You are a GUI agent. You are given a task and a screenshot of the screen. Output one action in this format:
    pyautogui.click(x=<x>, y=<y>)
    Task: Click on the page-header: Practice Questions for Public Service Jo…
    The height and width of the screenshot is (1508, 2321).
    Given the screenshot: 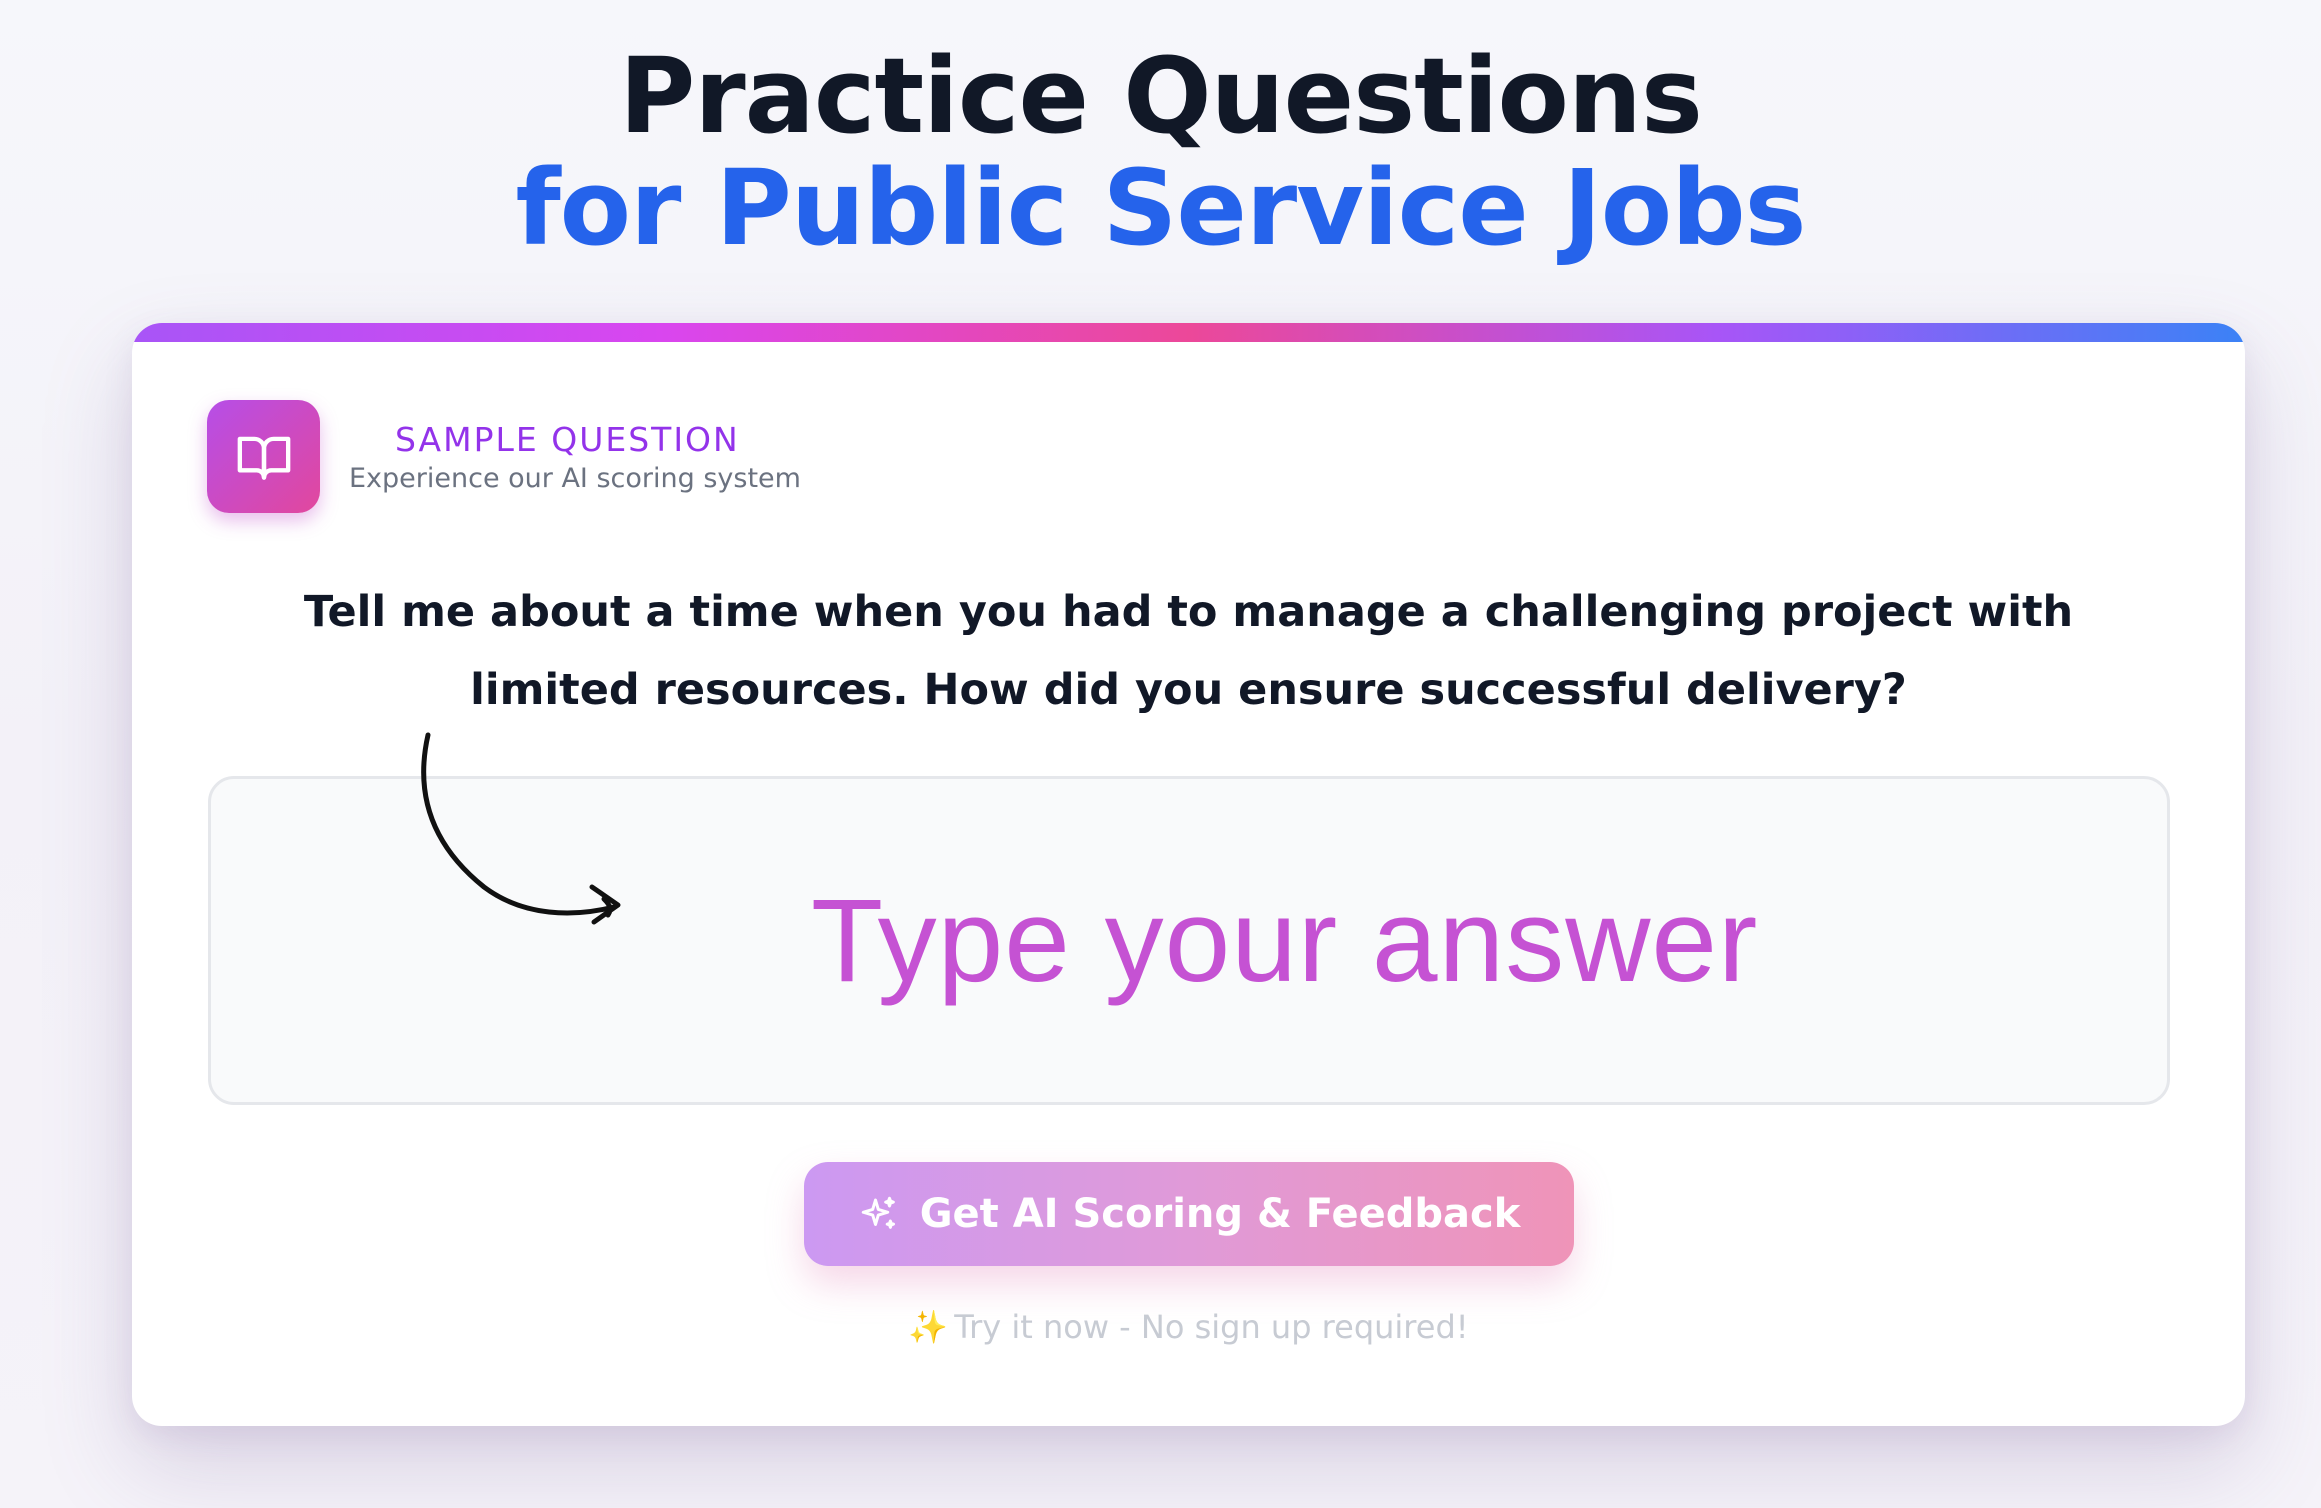 What is the action you would take?
    pyautogui.click(x=1160, y=152)
    